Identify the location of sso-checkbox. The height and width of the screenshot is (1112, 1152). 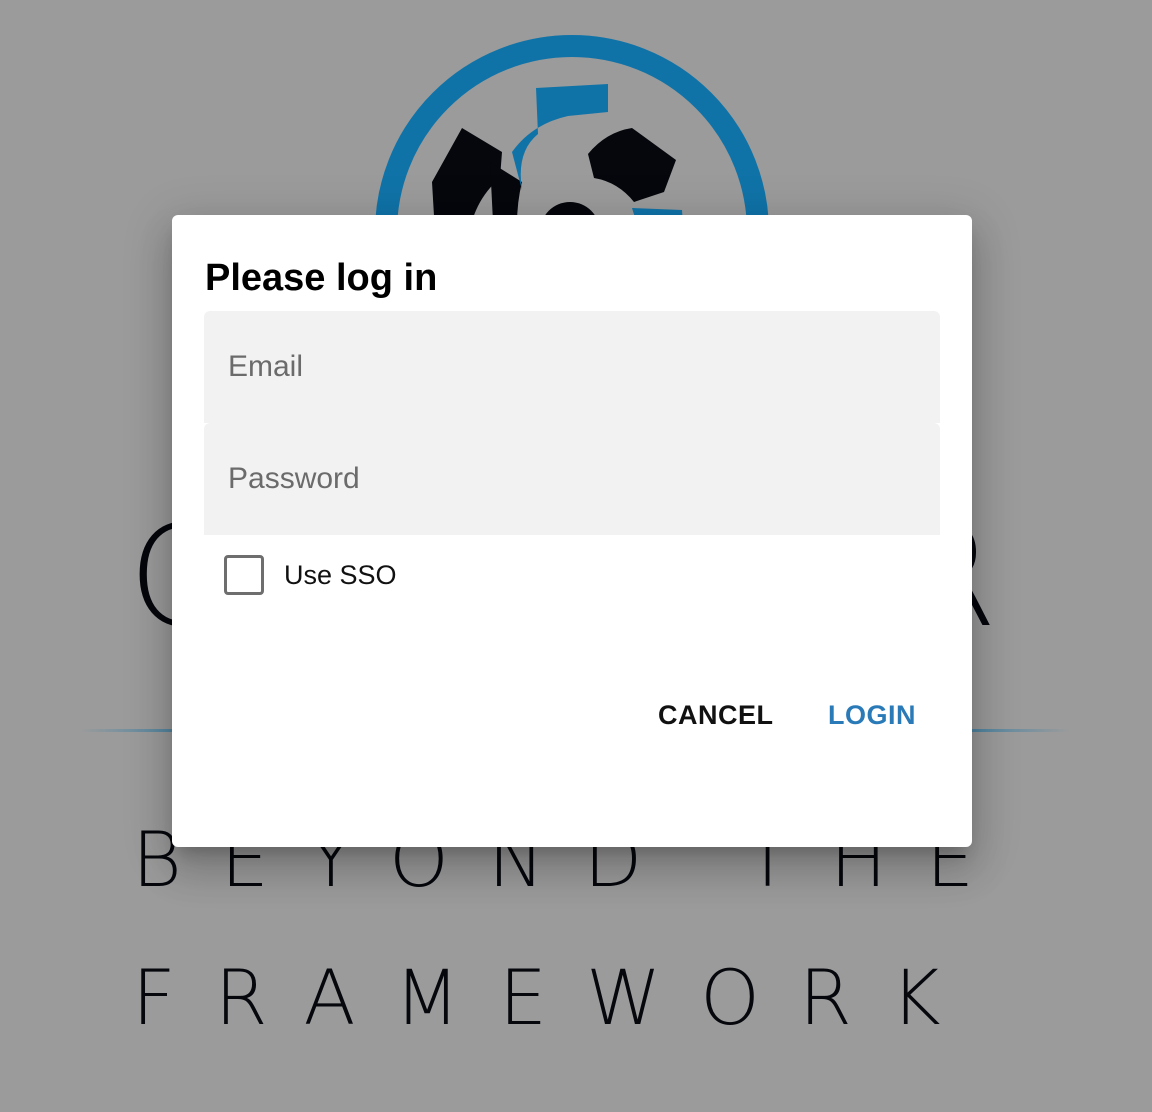
(244, 575).